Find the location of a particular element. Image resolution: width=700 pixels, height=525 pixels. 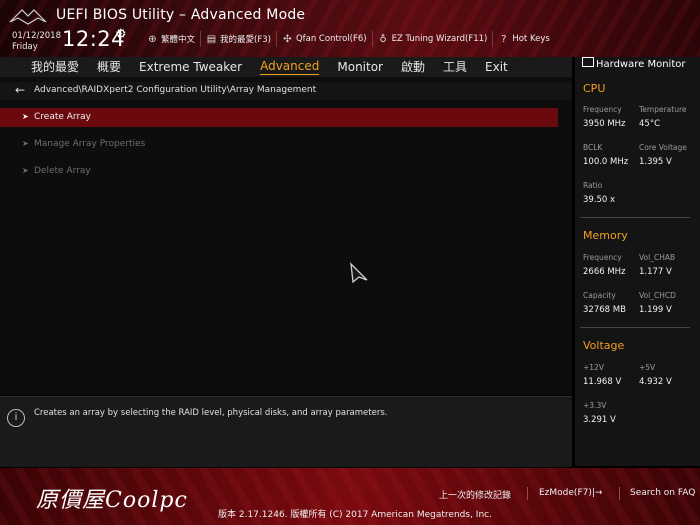

ez-tuning-wizard-button: ♁ EZ Tuning Wizard(F11) is located at coordinates (432, 39).